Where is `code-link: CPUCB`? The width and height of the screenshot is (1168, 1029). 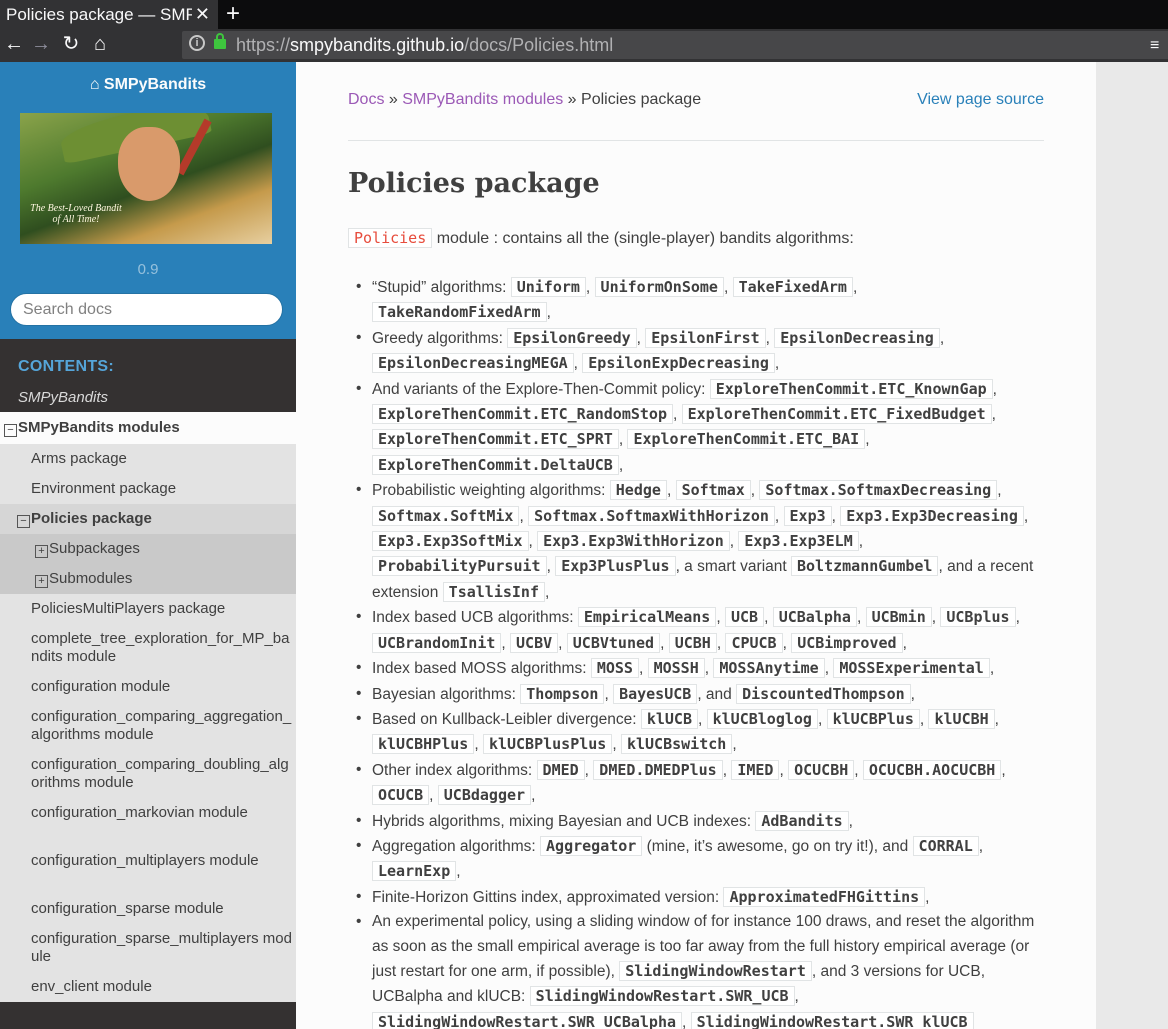 code-link: CPUCB is located at coordinates (754, 642).